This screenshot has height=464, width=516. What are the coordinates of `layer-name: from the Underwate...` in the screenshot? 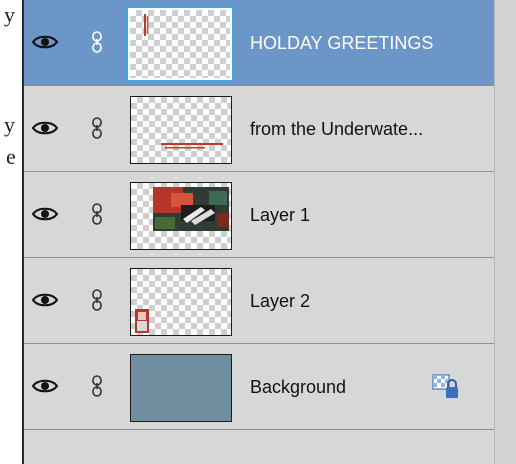 It's located at (336, 129).